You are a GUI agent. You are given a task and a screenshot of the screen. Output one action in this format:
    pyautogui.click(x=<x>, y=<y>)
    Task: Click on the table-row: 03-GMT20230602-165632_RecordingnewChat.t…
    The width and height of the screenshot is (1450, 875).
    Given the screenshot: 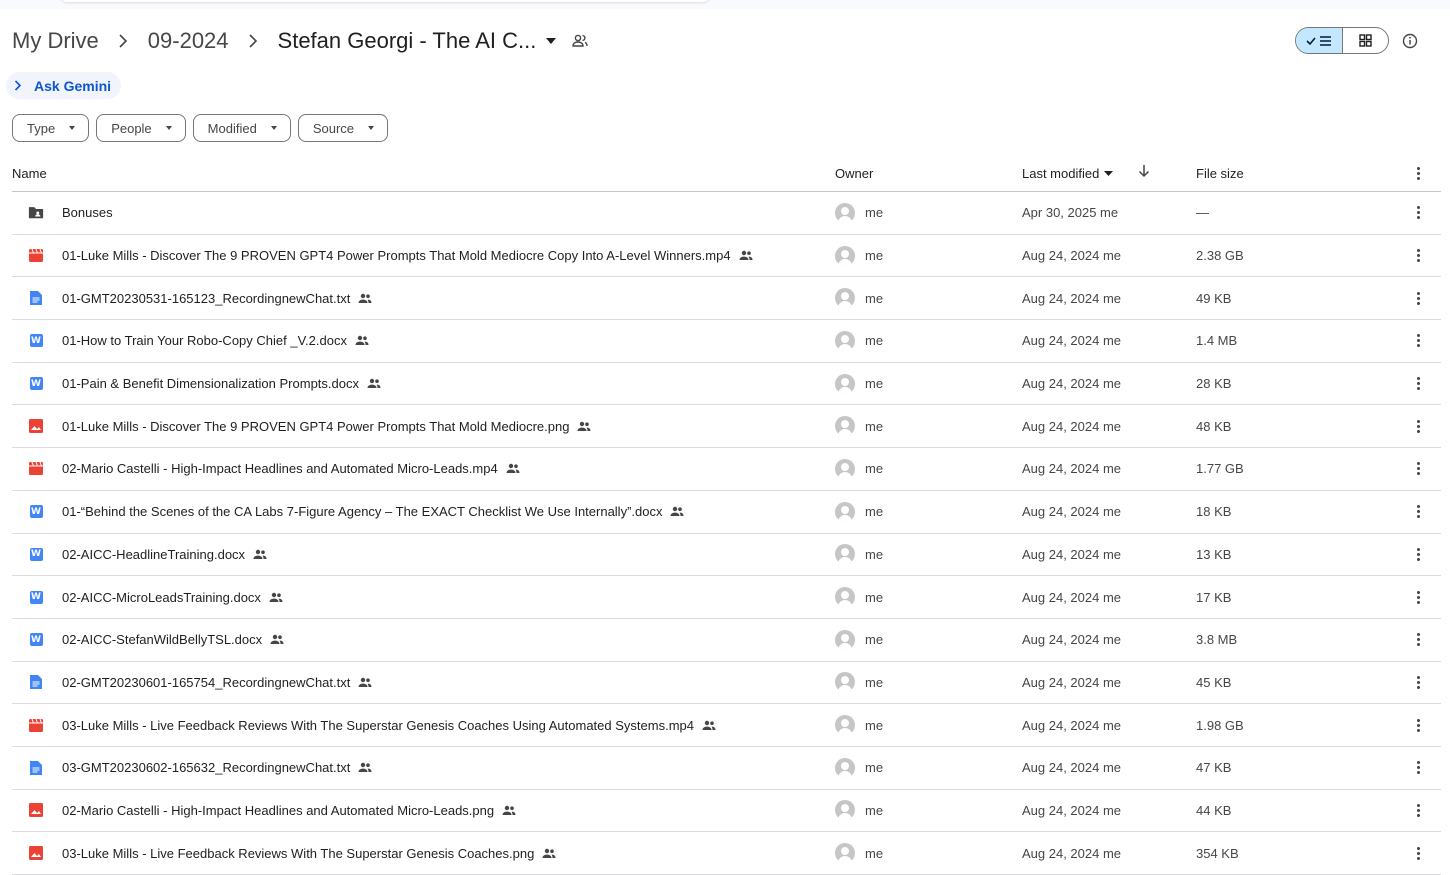 What is the action you would take?
    pyautogui.click(x=726, y=768)
    